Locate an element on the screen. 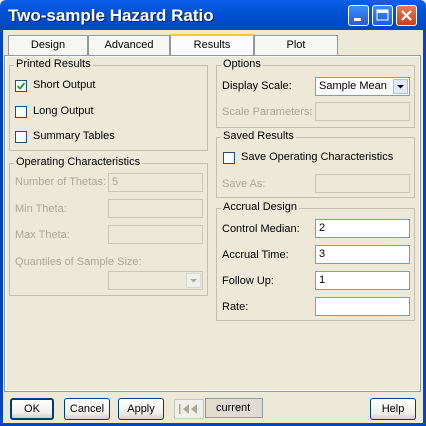  options-title: Options is located at coordinates (242, 64).